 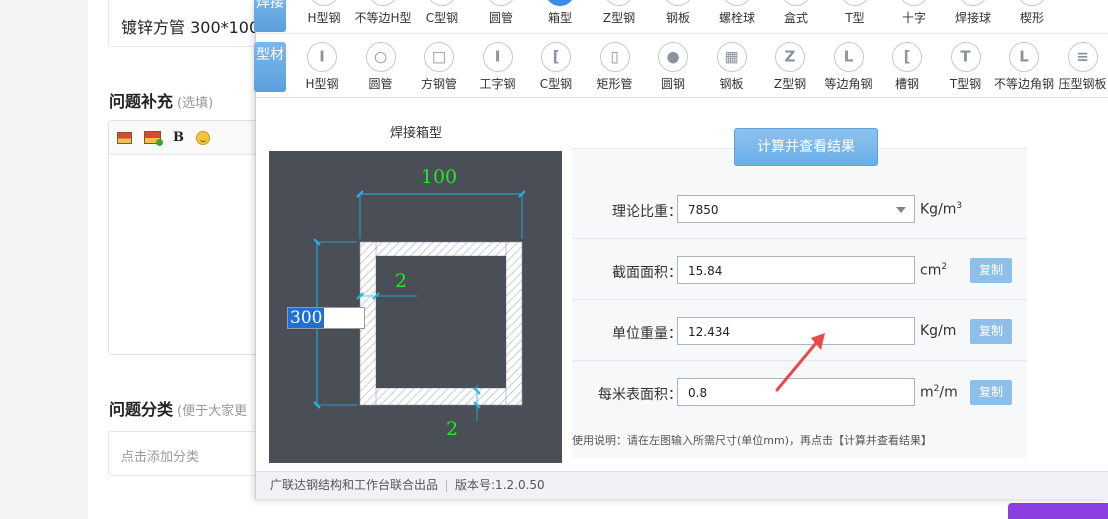 What do you see at coordinates (991, 392) in the screenshot?
I see `copy-surface-area-button: 复制` at bounding box center [991, 392].